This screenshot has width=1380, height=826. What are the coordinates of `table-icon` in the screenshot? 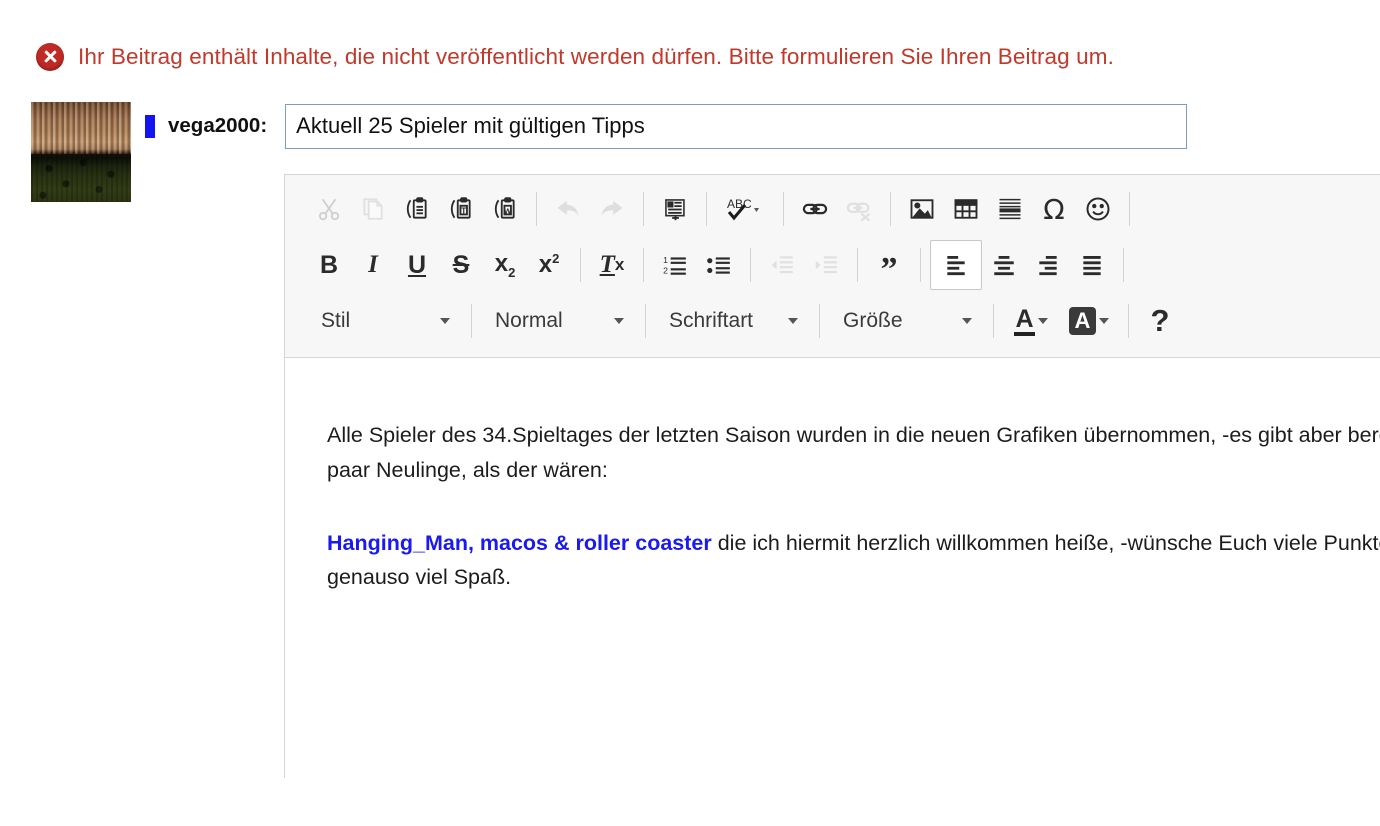 It's located at (966, 209).